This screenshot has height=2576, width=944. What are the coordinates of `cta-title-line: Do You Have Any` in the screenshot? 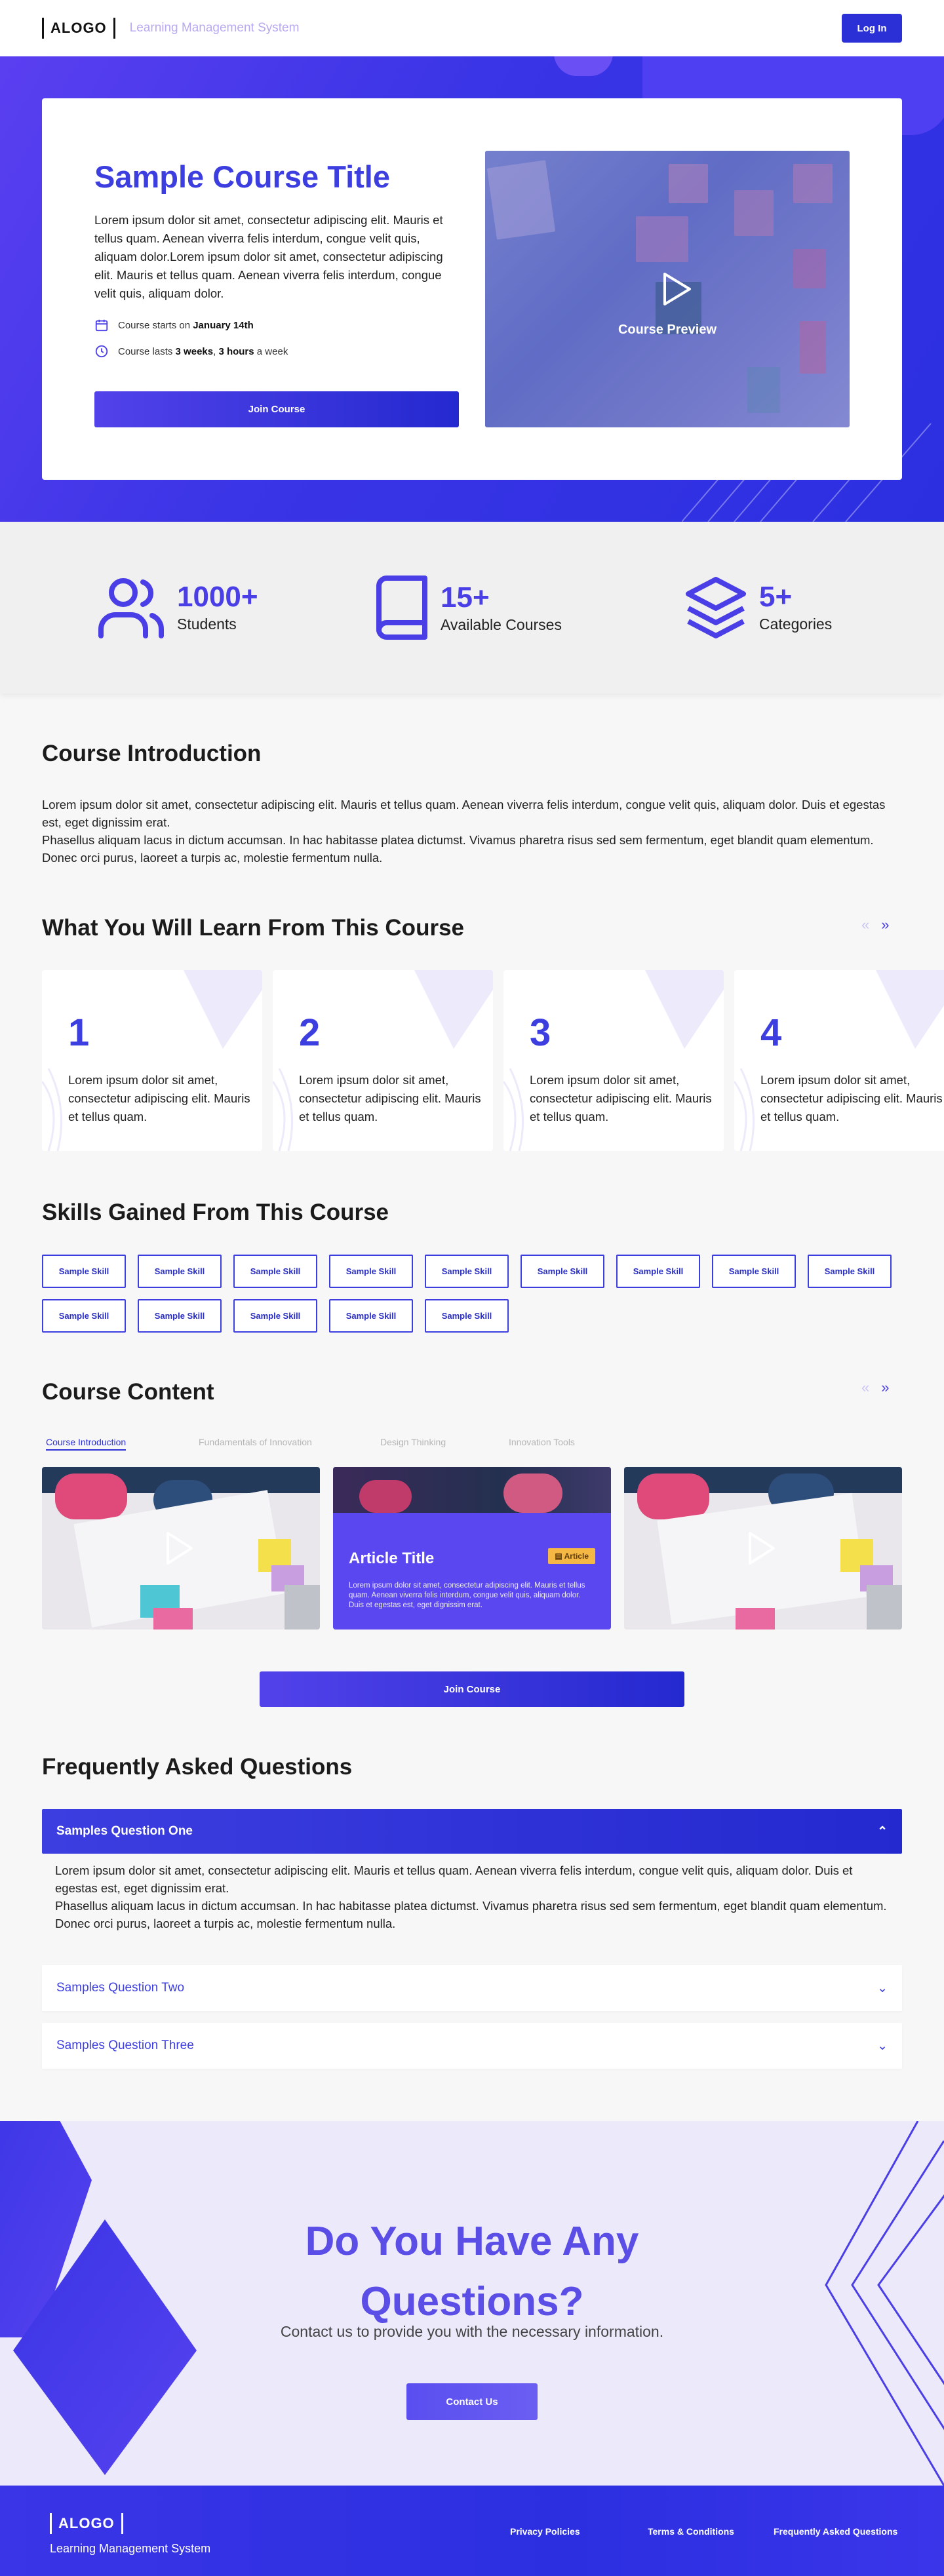 It's located at (472, 2241).